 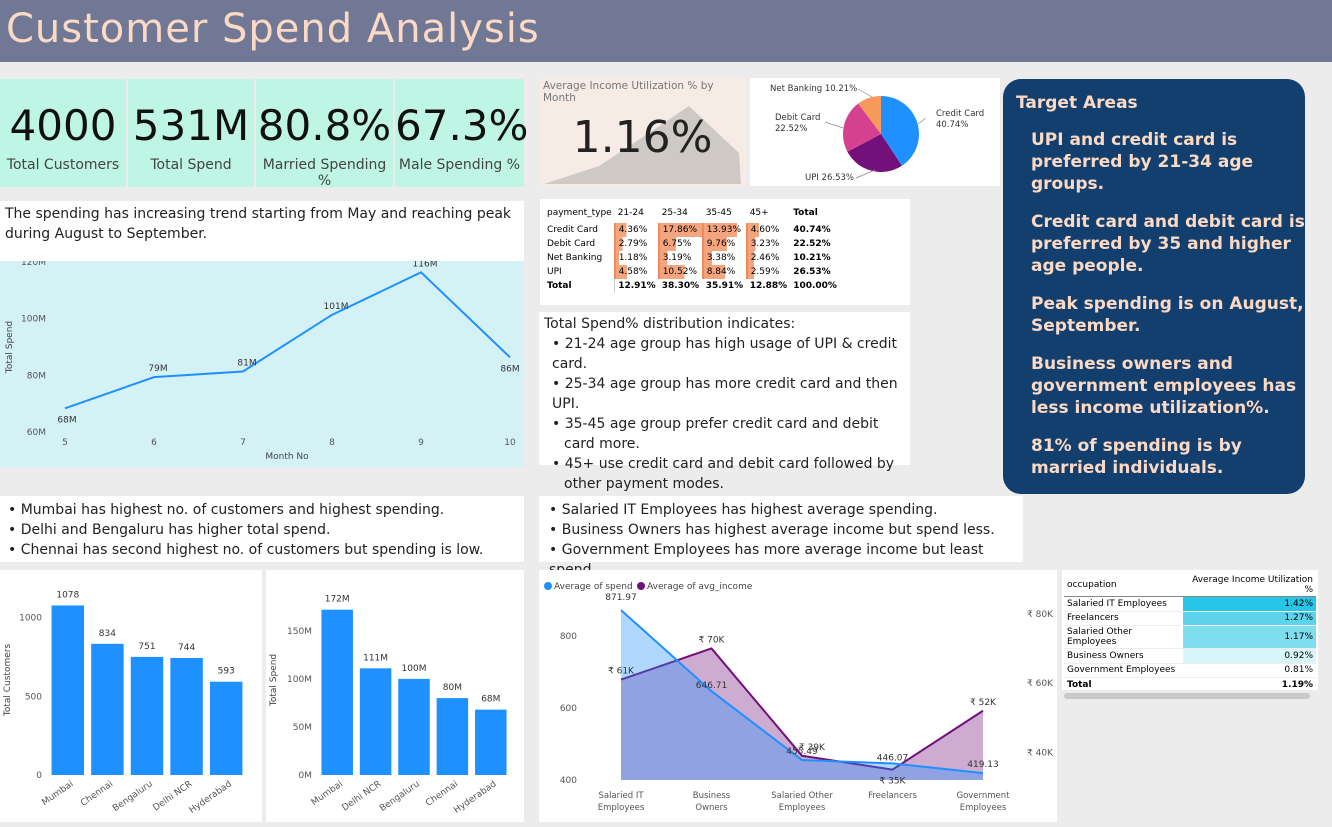 What do you see at coordinates (30, 619) in the screenshot?
I see `y-tick-label: 1000` at bounding box center [30, 619].